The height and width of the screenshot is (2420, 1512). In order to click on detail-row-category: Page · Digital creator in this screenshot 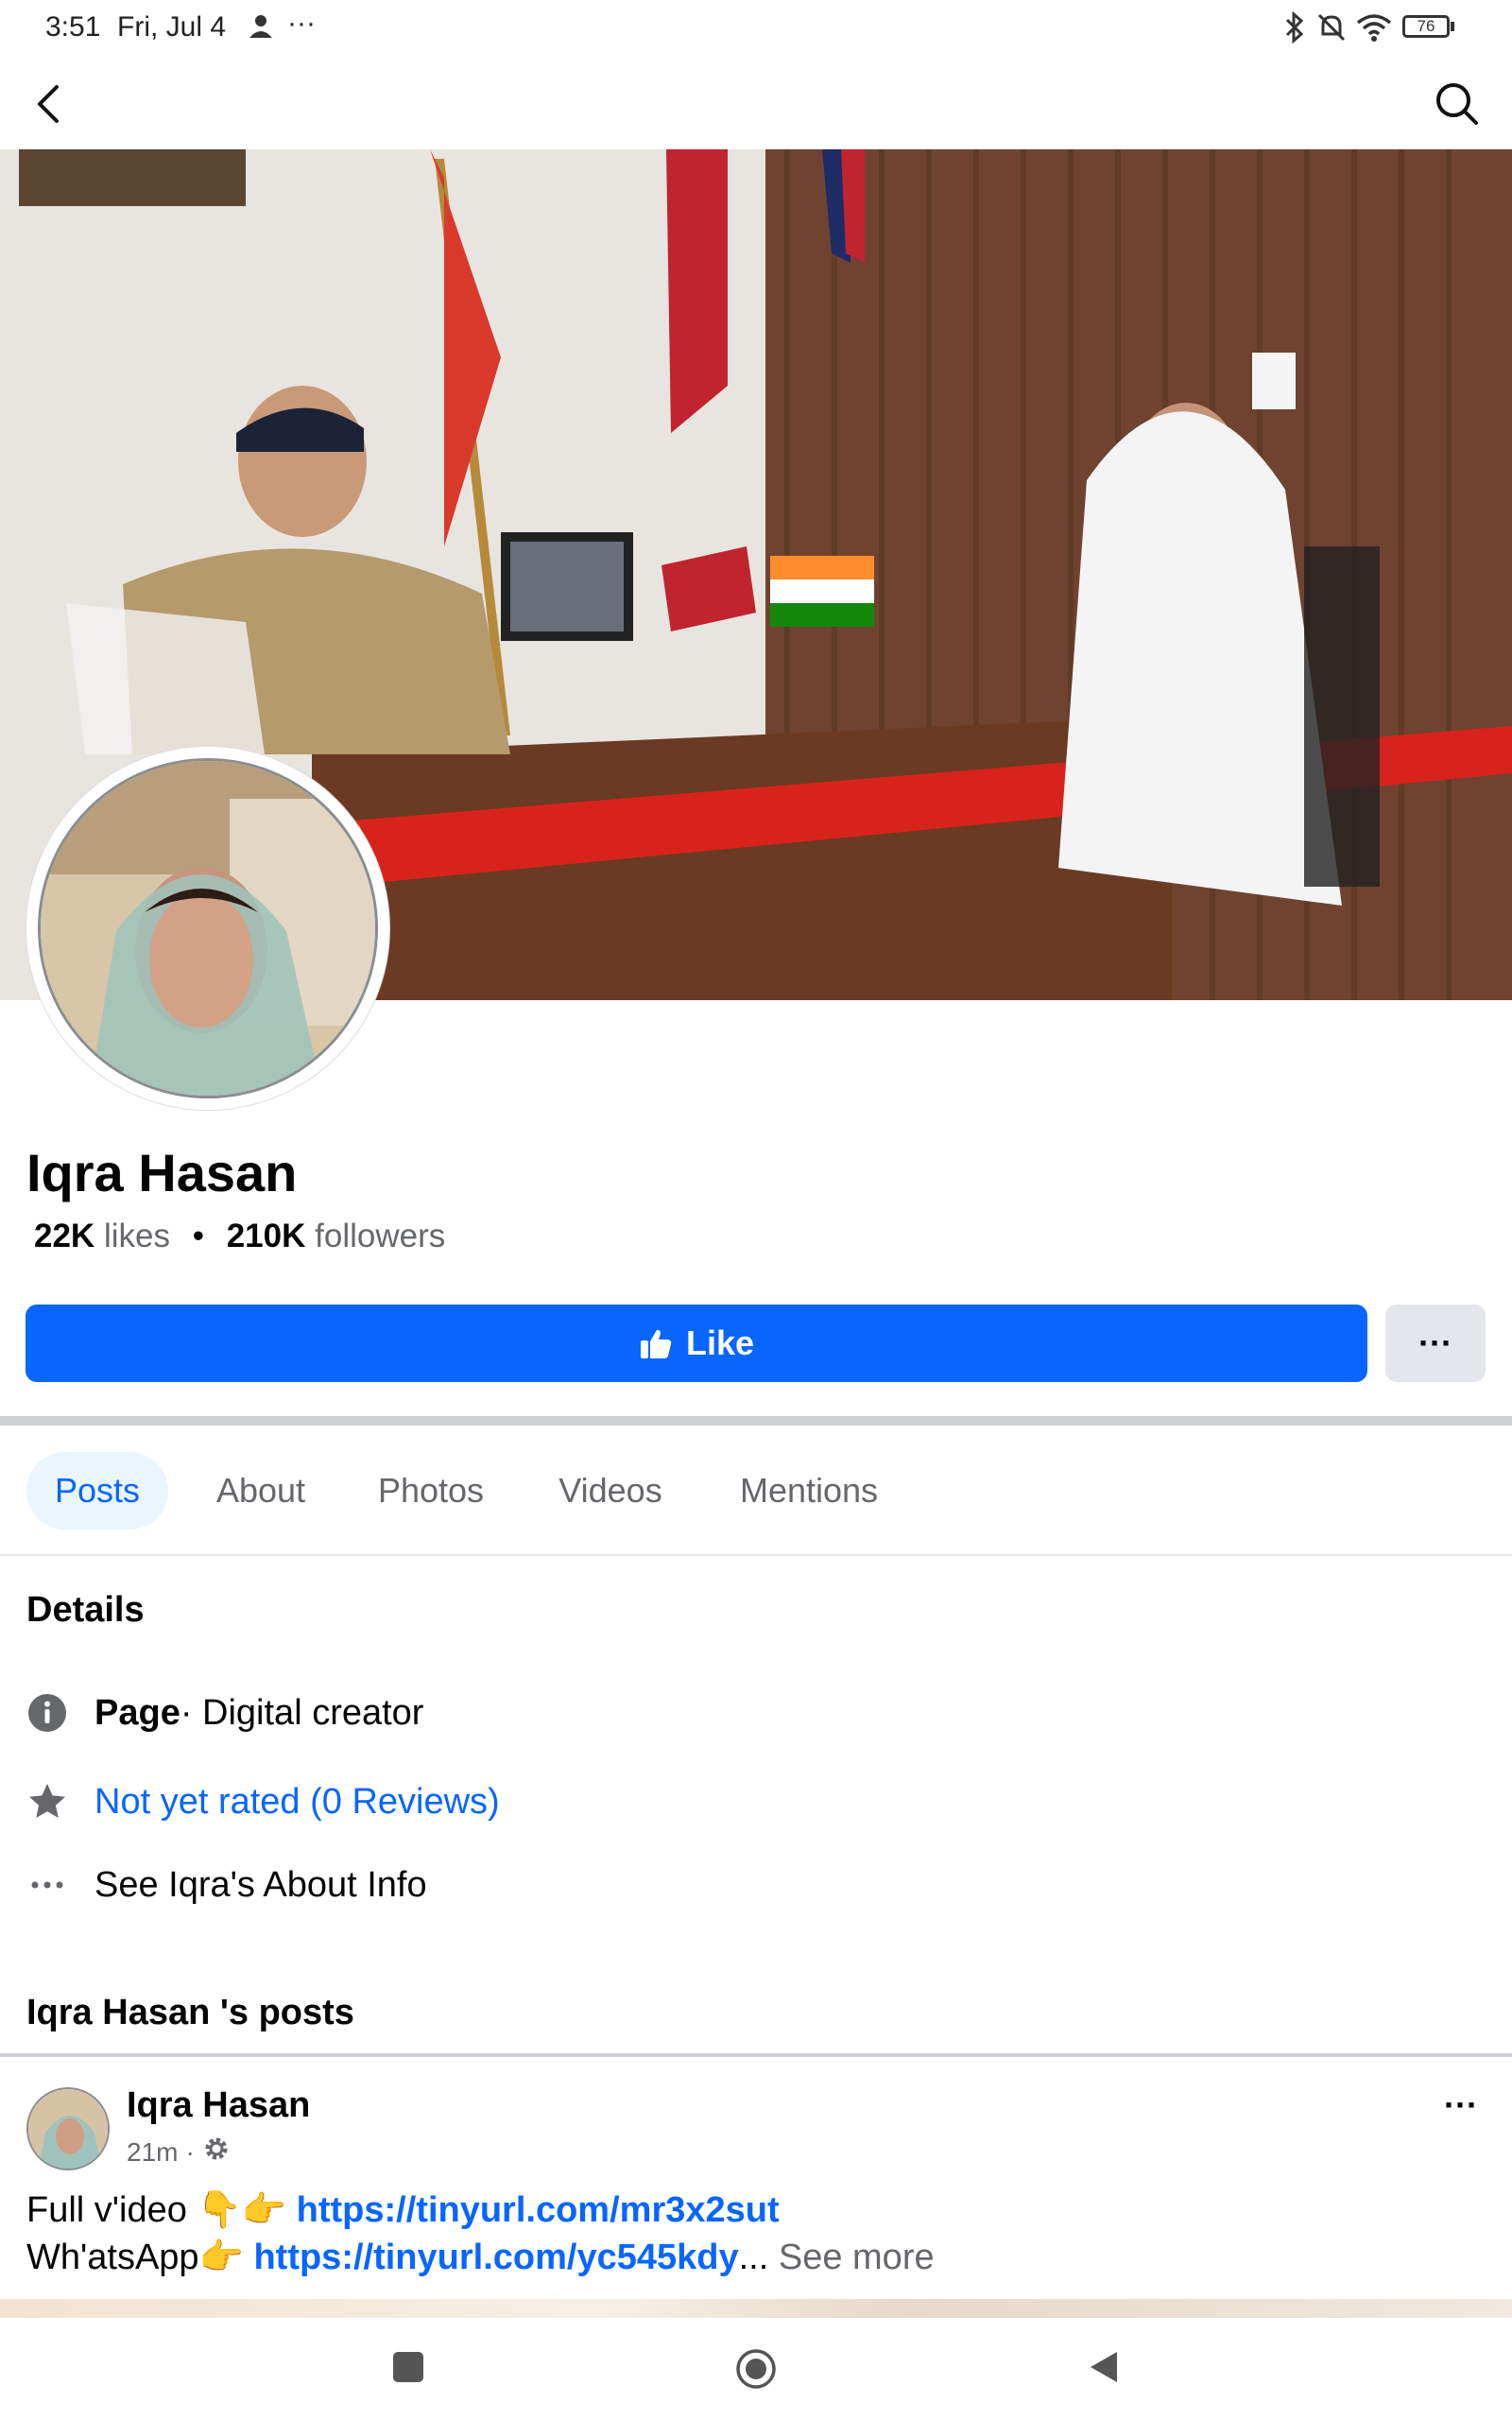, I will do `click(224, 1713)`.